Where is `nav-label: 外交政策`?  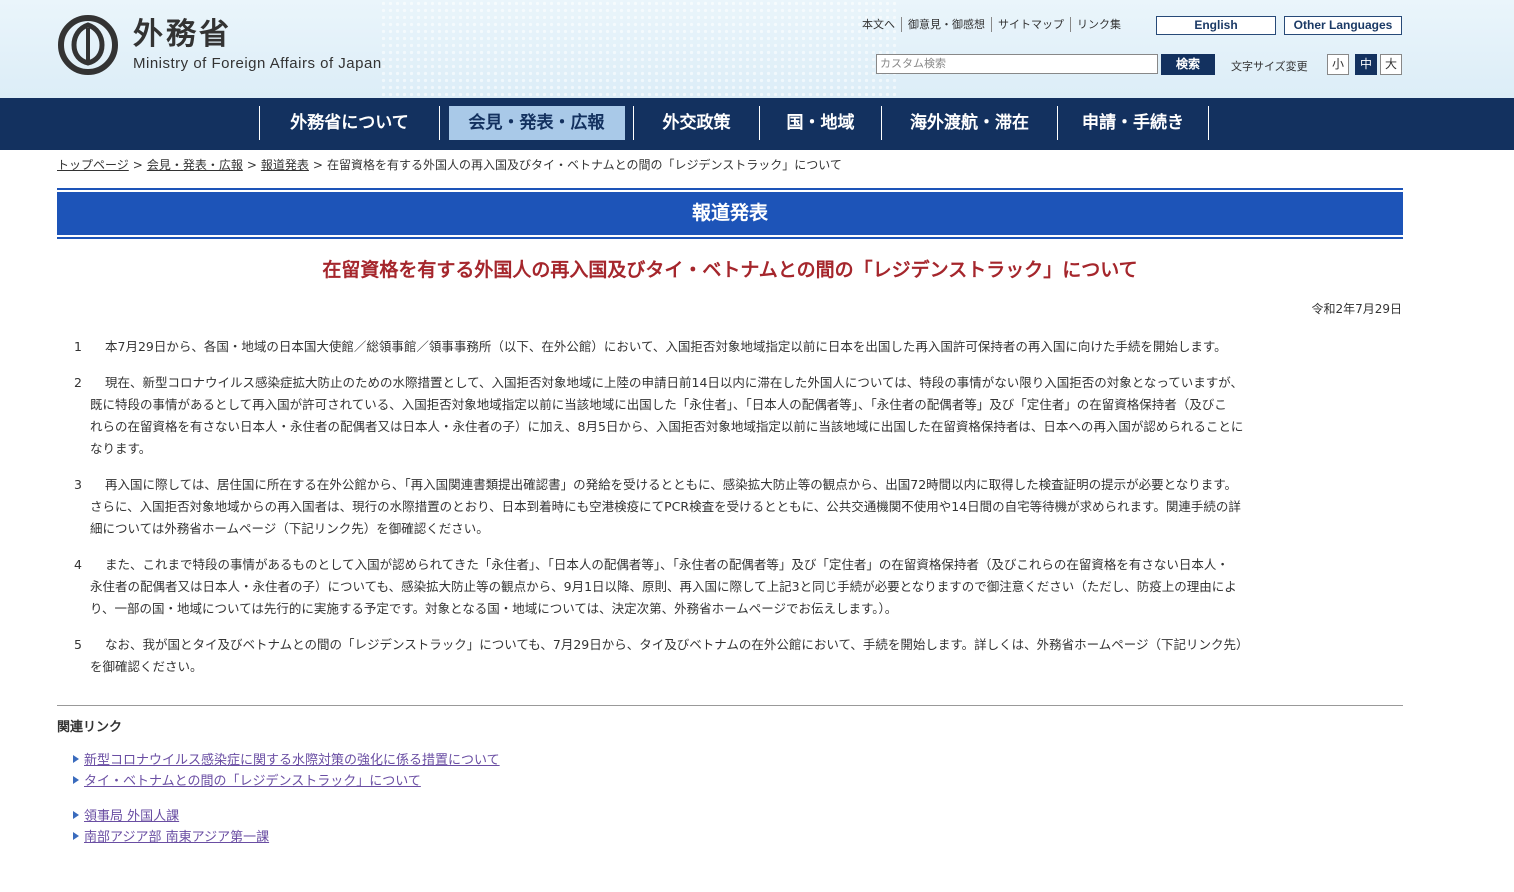
nav-label: 外交政策 is located at coordinates (696, 123).